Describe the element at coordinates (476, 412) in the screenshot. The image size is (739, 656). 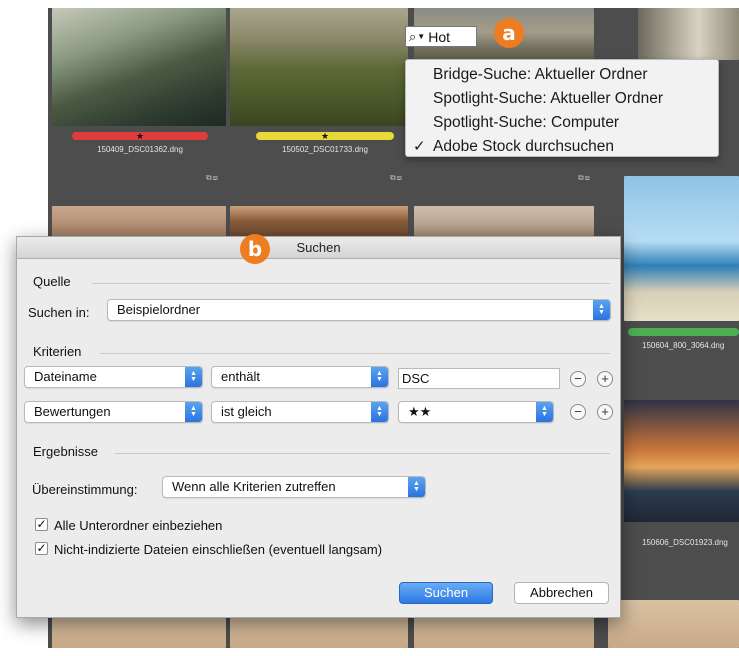
I see `criteria-rating-select: ★★ ▲ ▼` at that location.